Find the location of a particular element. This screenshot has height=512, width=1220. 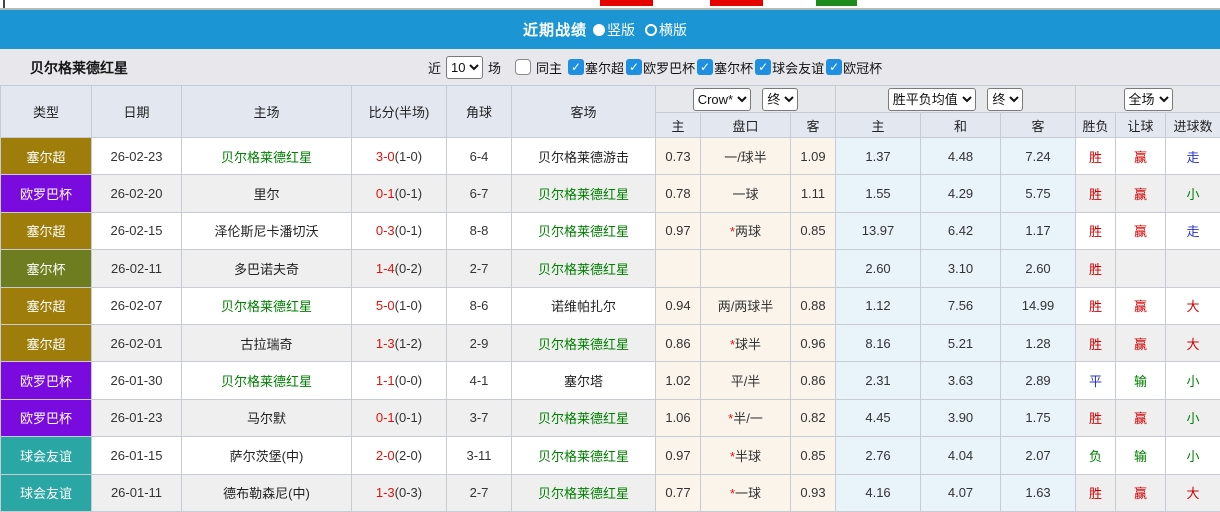

competition-label: 球会友谊 is located at coordinates (798, 67).